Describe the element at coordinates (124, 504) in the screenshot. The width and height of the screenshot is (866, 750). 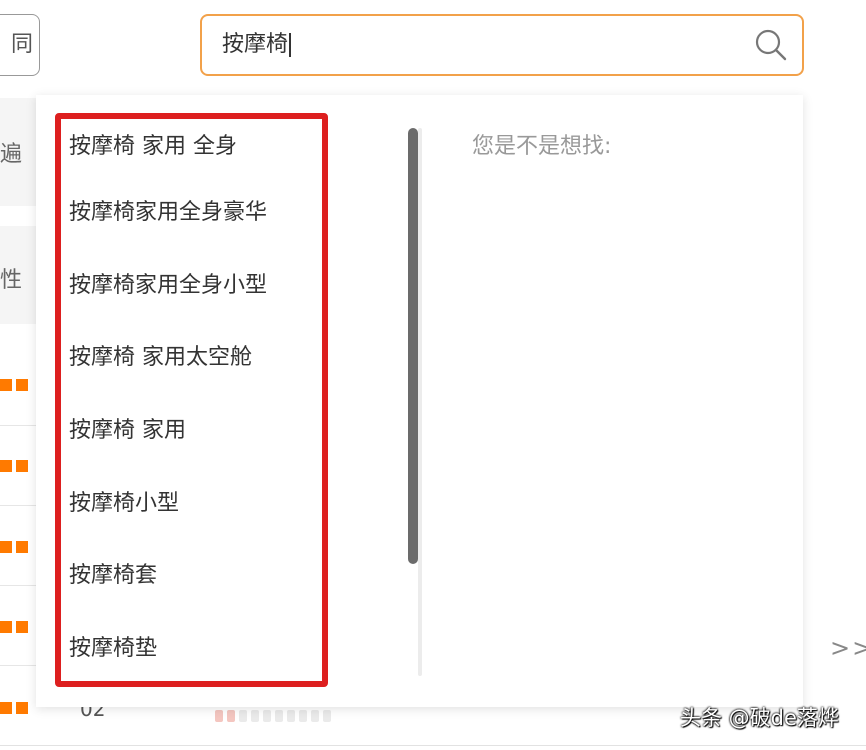
I see `suggestion-item: 按摩椅小型` at that location.